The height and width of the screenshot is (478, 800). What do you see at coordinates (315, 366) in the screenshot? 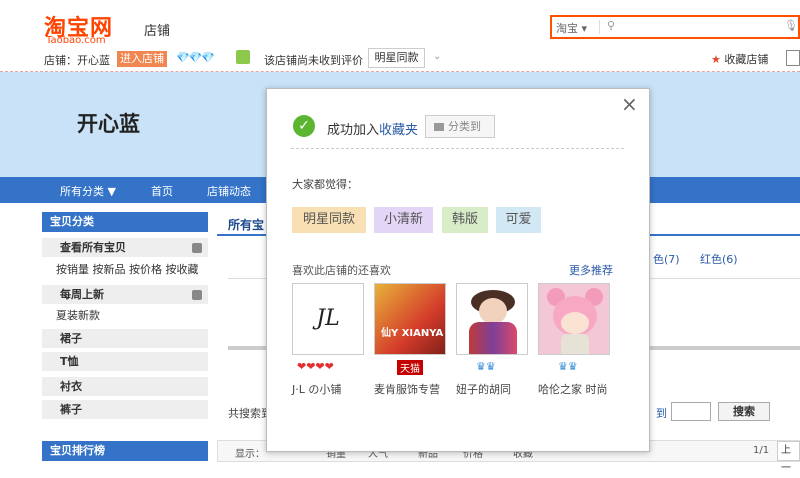
I see `heart-rating-icon: ❤❤❤❤` at bounding box center [315, 366].